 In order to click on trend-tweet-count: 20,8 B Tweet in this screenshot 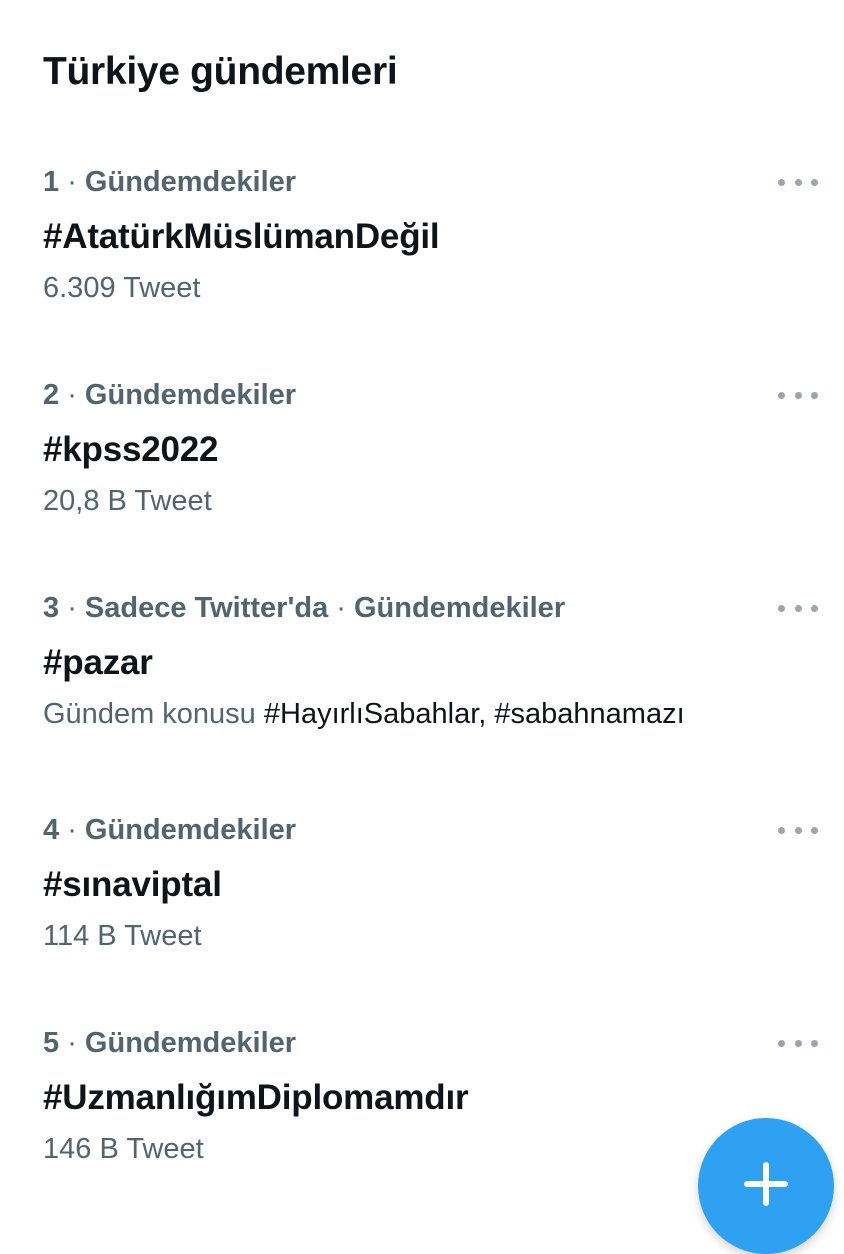, I will do `click(127, 501)`.